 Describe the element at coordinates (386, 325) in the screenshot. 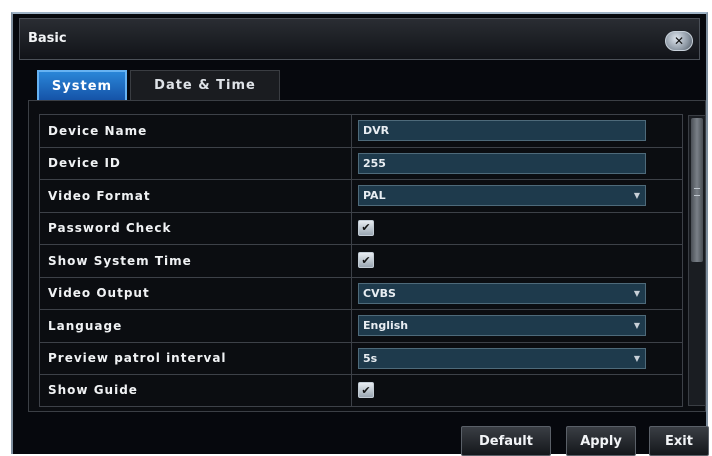

I see `select-value: English` at that location.